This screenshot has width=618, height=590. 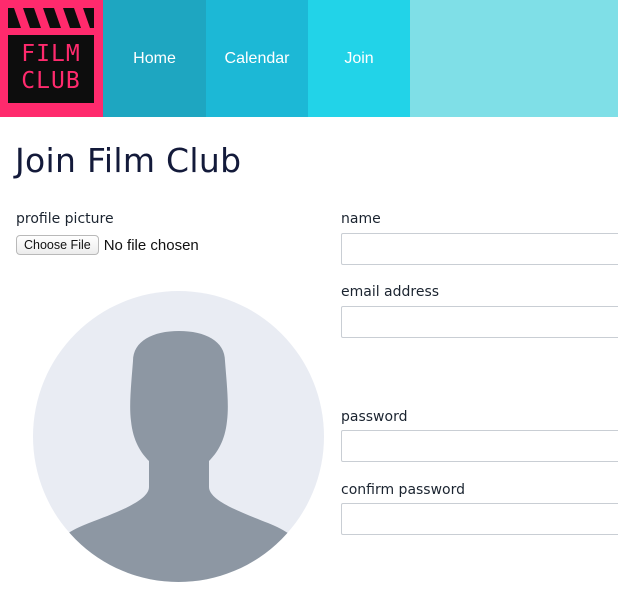 I want to click on email-field, so click(x=479, y=322).